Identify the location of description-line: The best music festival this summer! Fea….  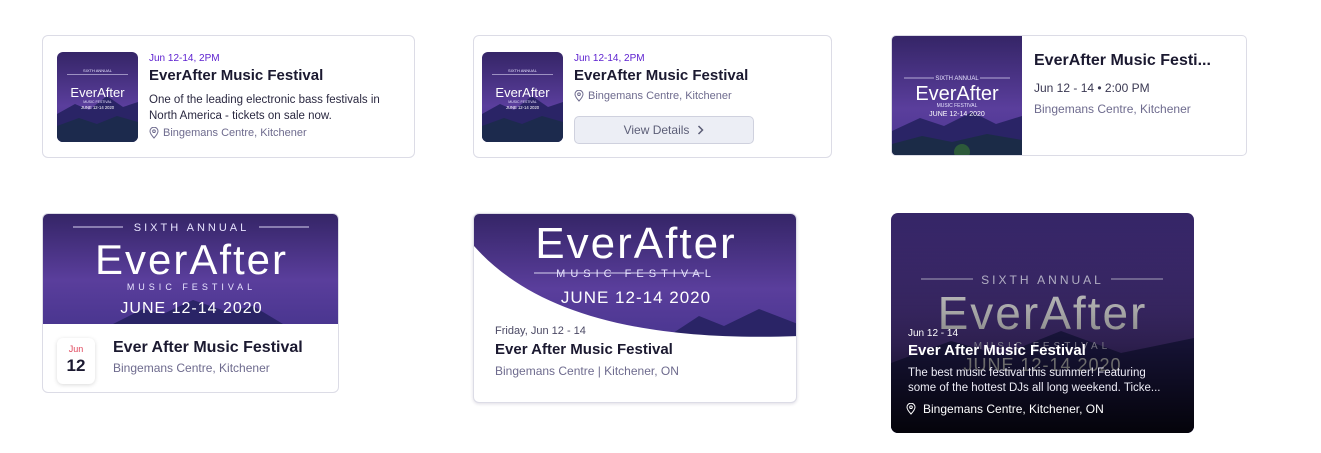
(1027, 373).